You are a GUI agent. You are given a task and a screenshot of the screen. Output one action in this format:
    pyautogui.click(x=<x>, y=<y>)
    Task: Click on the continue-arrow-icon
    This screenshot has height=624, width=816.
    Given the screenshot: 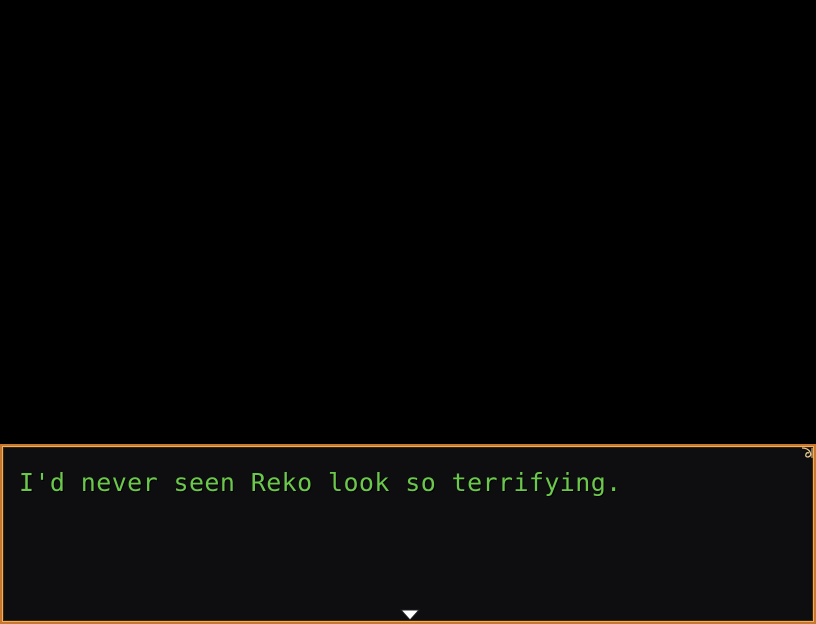 What is the action you would take?
    pyautogui.click(x=410, y=615)
    